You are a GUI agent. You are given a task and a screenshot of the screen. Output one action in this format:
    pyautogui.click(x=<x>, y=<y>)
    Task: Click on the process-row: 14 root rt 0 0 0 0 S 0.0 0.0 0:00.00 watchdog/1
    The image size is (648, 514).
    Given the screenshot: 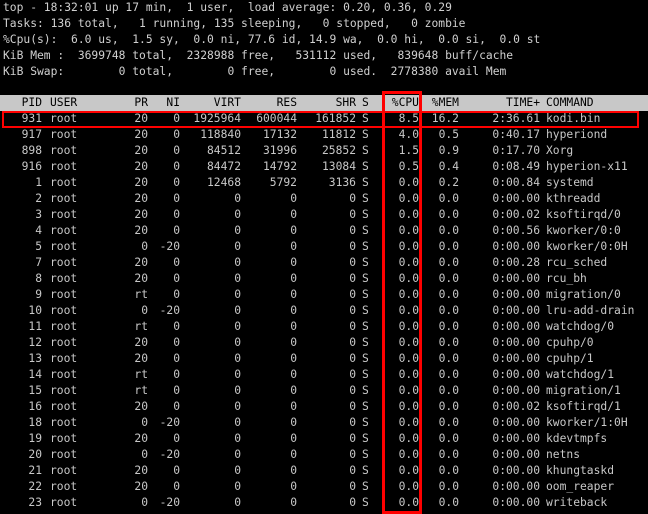 What is the action you would take?
    pyautogui.click(x=324, y=375)
    